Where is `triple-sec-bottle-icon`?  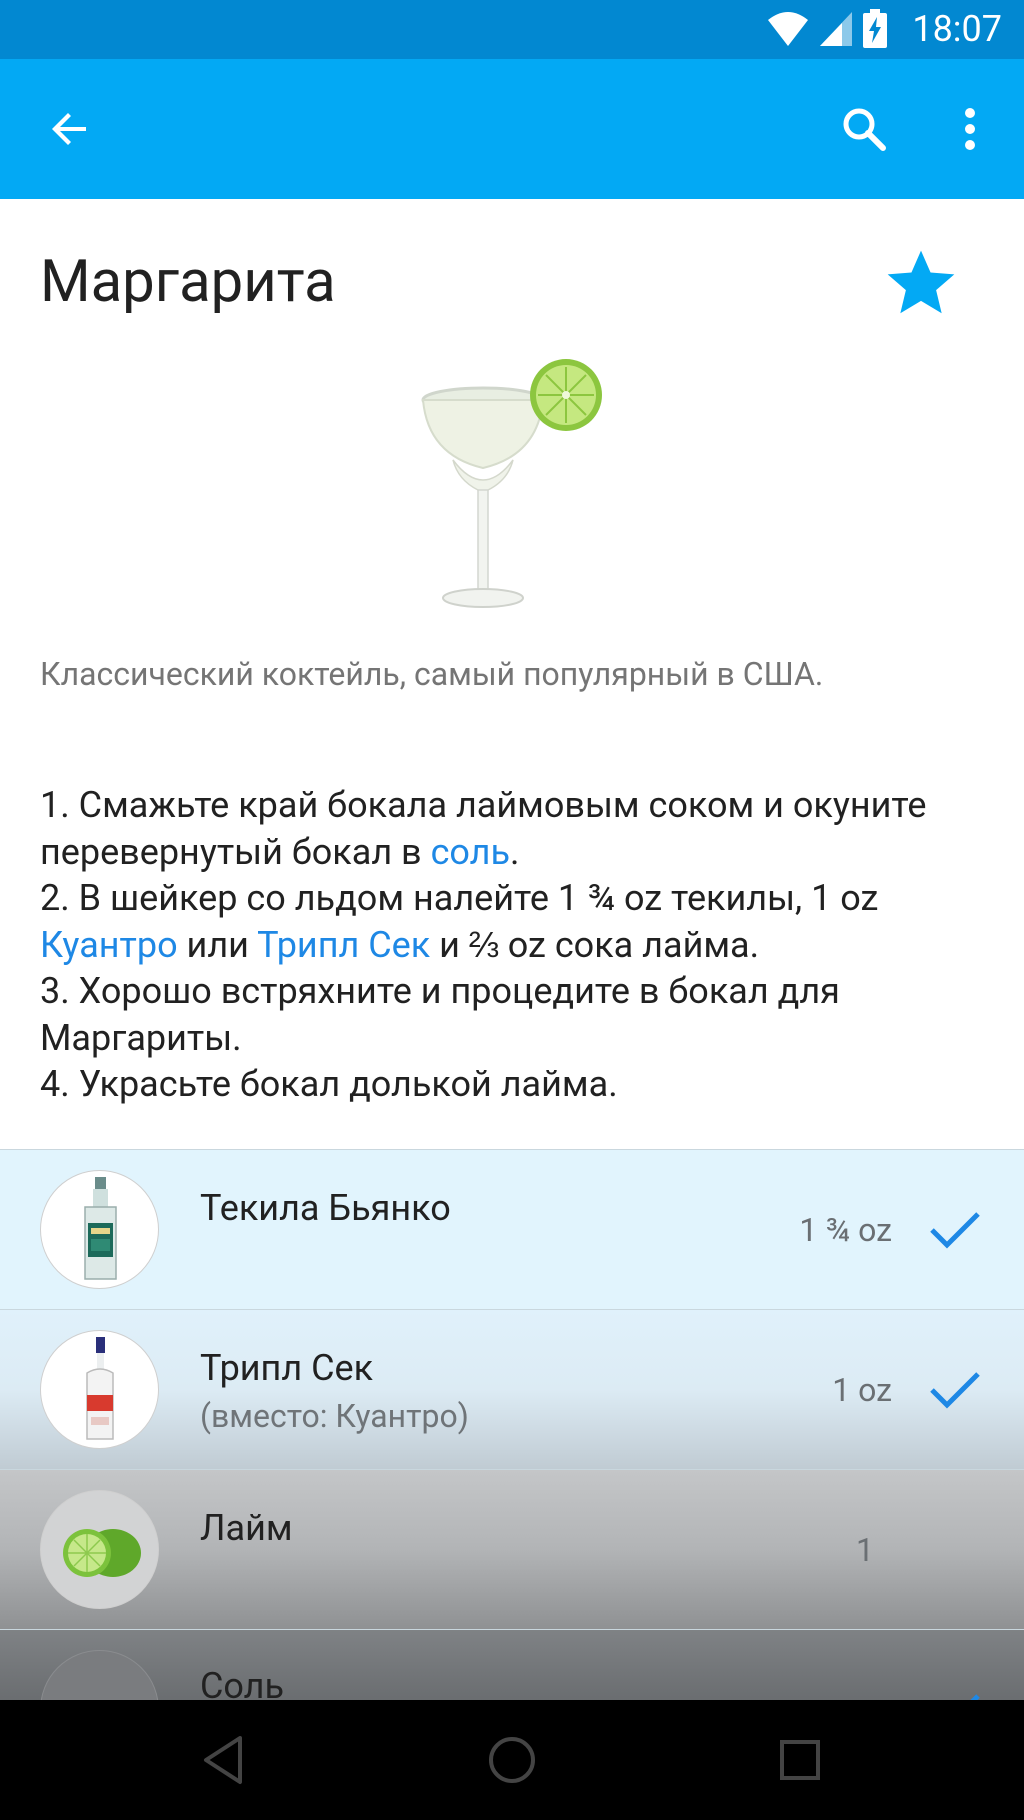
triple-sec-bottle-icon is located at coordinates (100, 1388).